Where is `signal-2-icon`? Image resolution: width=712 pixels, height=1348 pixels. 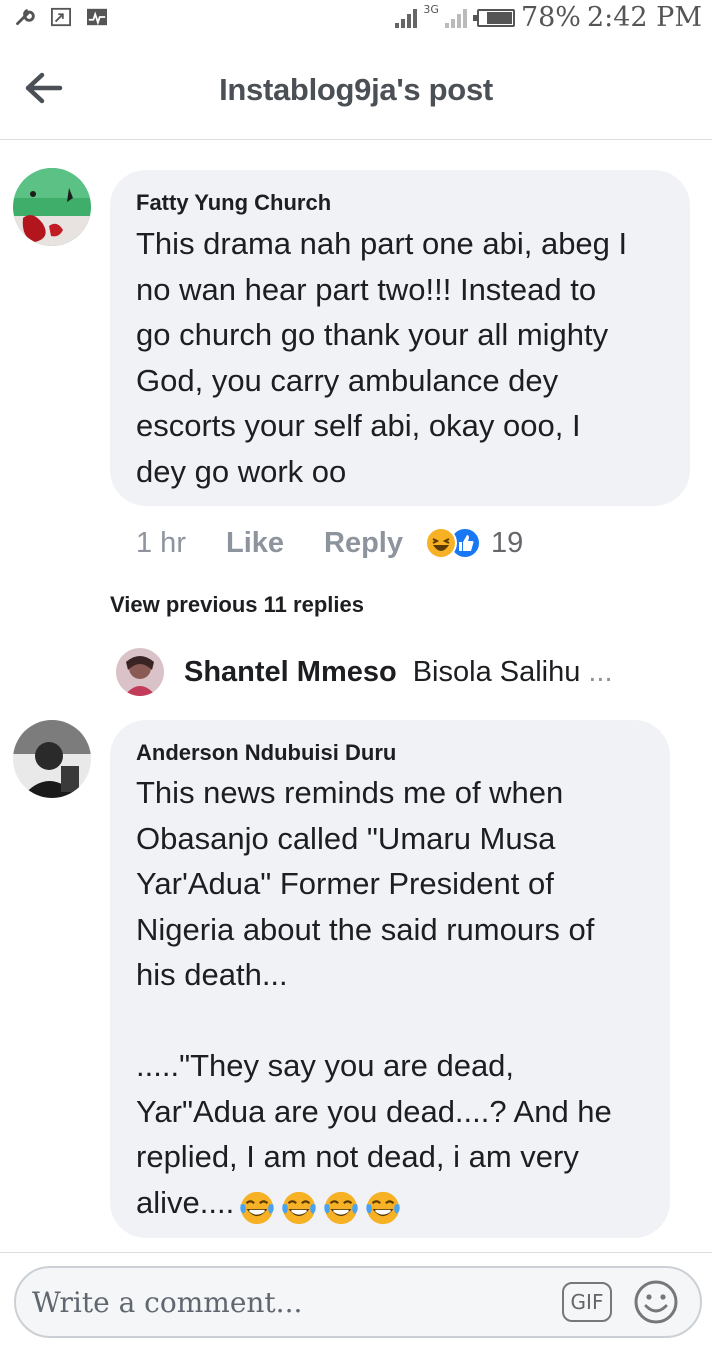
signal-2-icon is located at coordinates (455, 18).